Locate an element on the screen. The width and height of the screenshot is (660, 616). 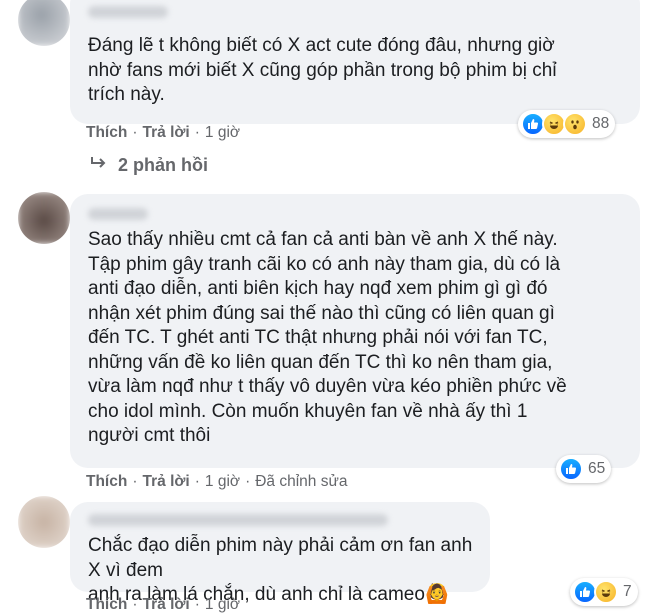
view-replies-link: 2 phản hồi is located at coordinates (149, 165).